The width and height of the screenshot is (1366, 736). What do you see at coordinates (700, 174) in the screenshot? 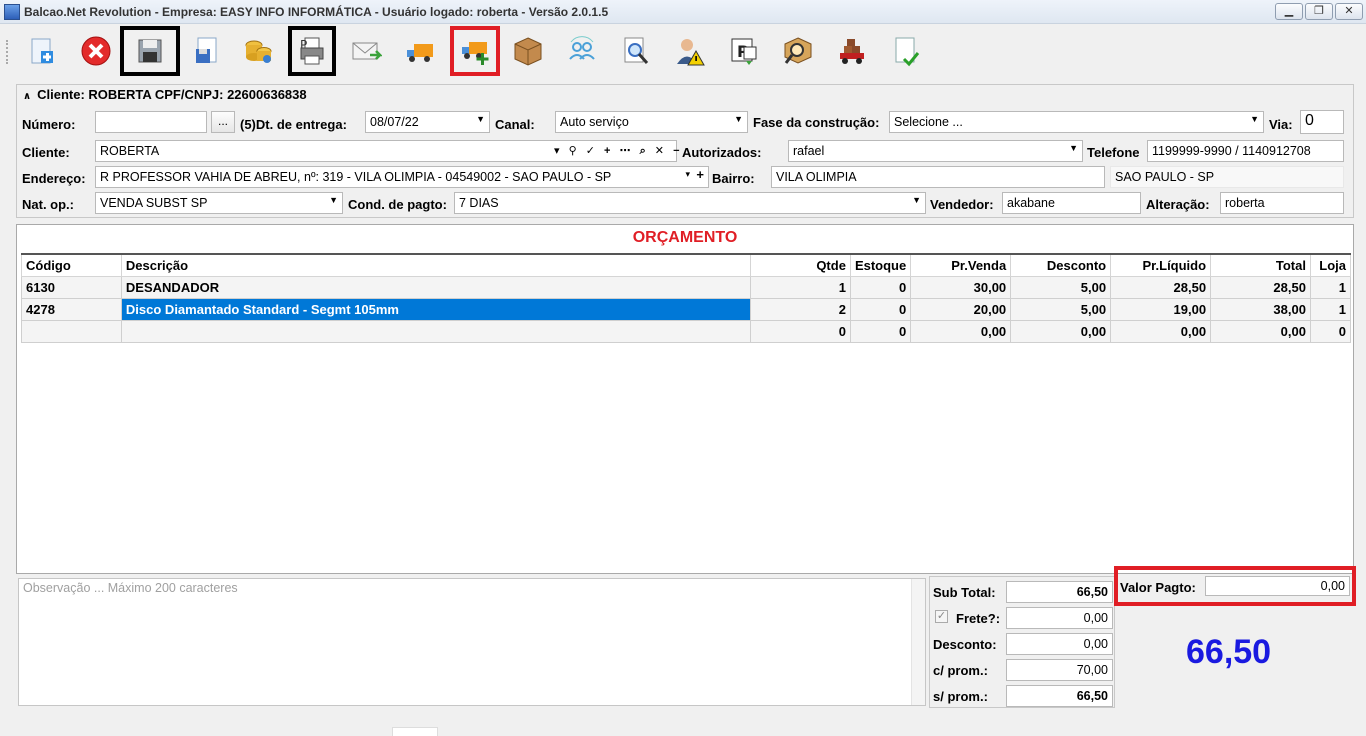
I see `add-address-icon: +` at bounding box center [700, 174].